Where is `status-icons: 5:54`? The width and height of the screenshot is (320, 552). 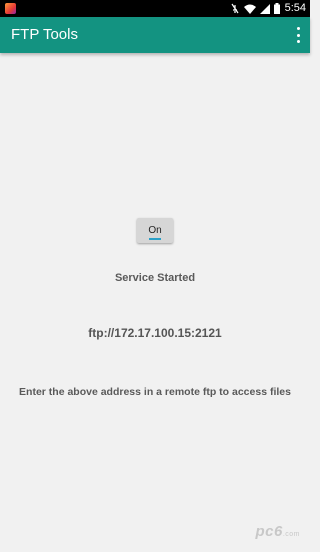 status-icons: 5:54 is located at coordinates (268, 8).